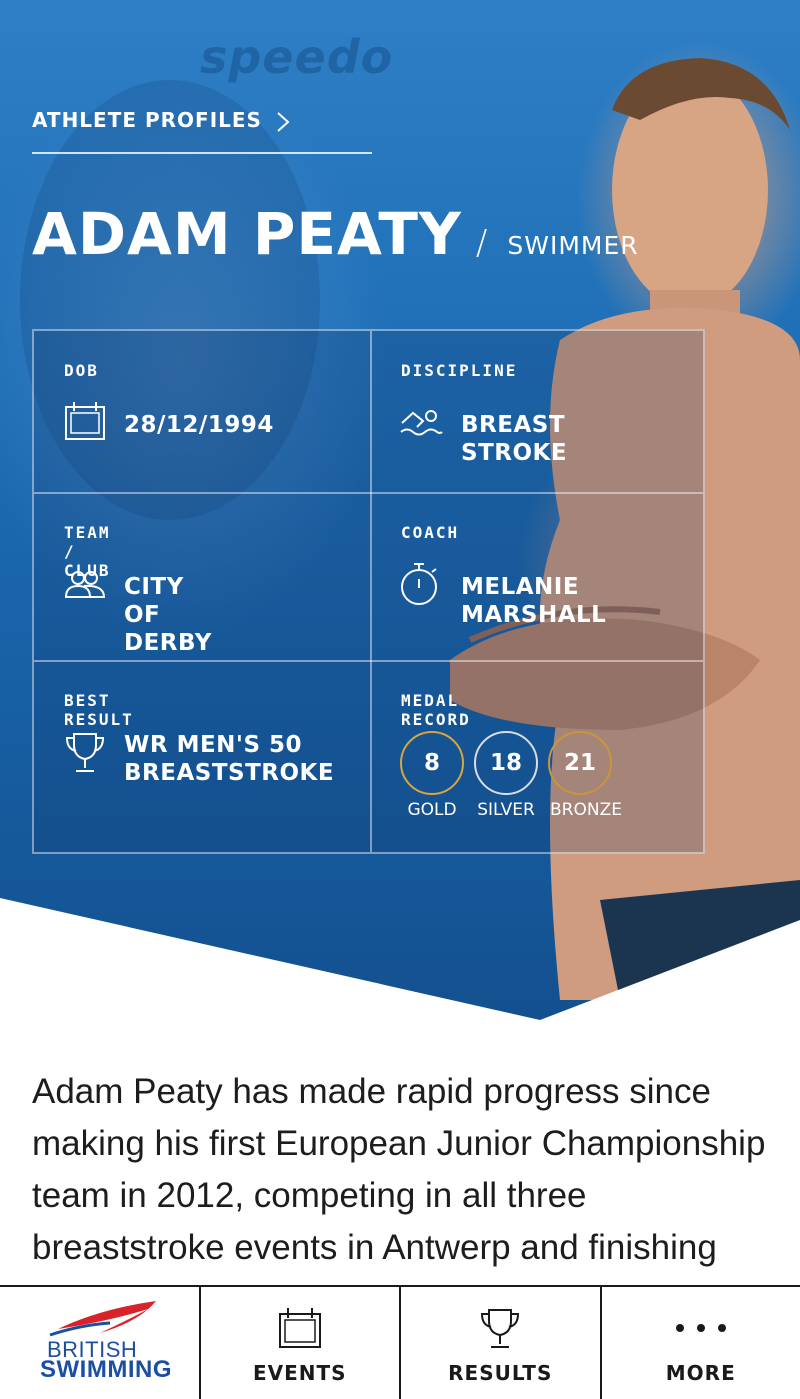 The image size is (800, 1399). What do you see at coordinates (299, 1373) in the screenshot?
I see `tab-events-label: EVENTS` at bounding box center [299, 1373].